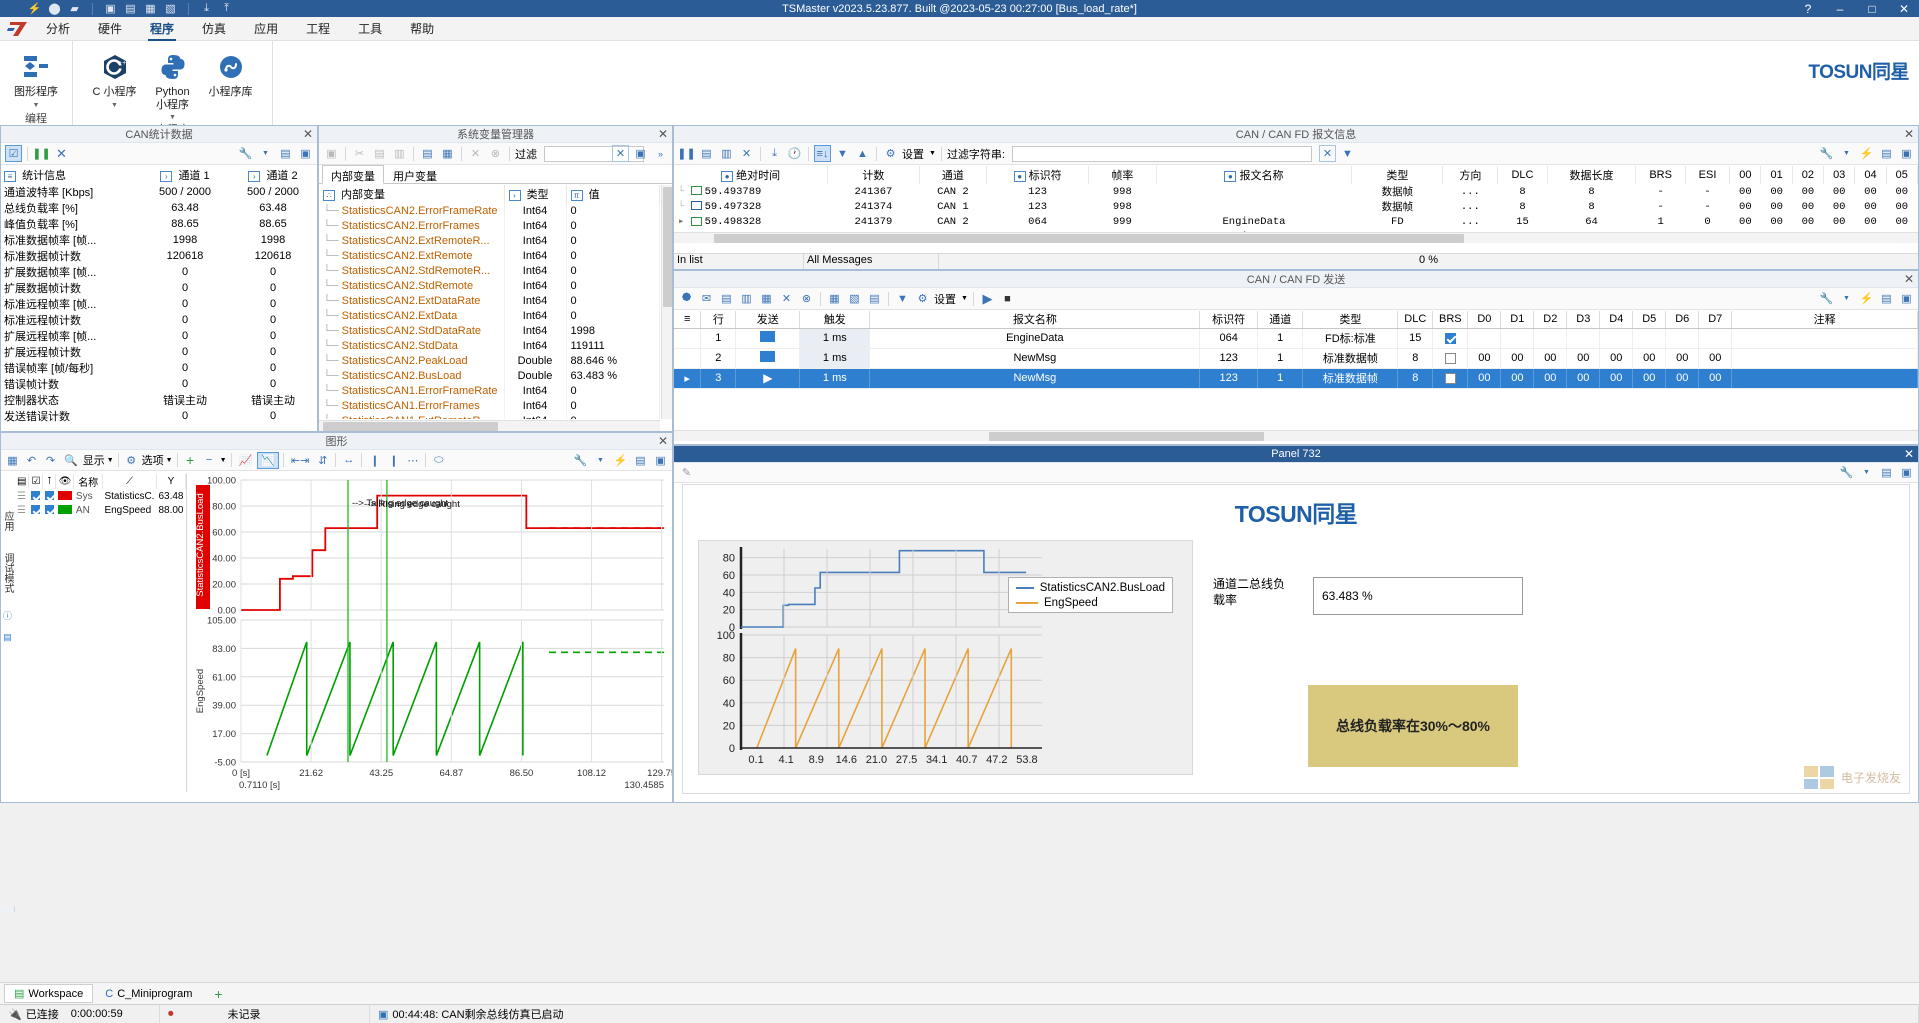 The width and height of the screenshot is (1919, 1023). What do you see at coordinates (475, 153) in the screenshot?
I see `delete-icon: ✕` at bounding box center [475, 153].